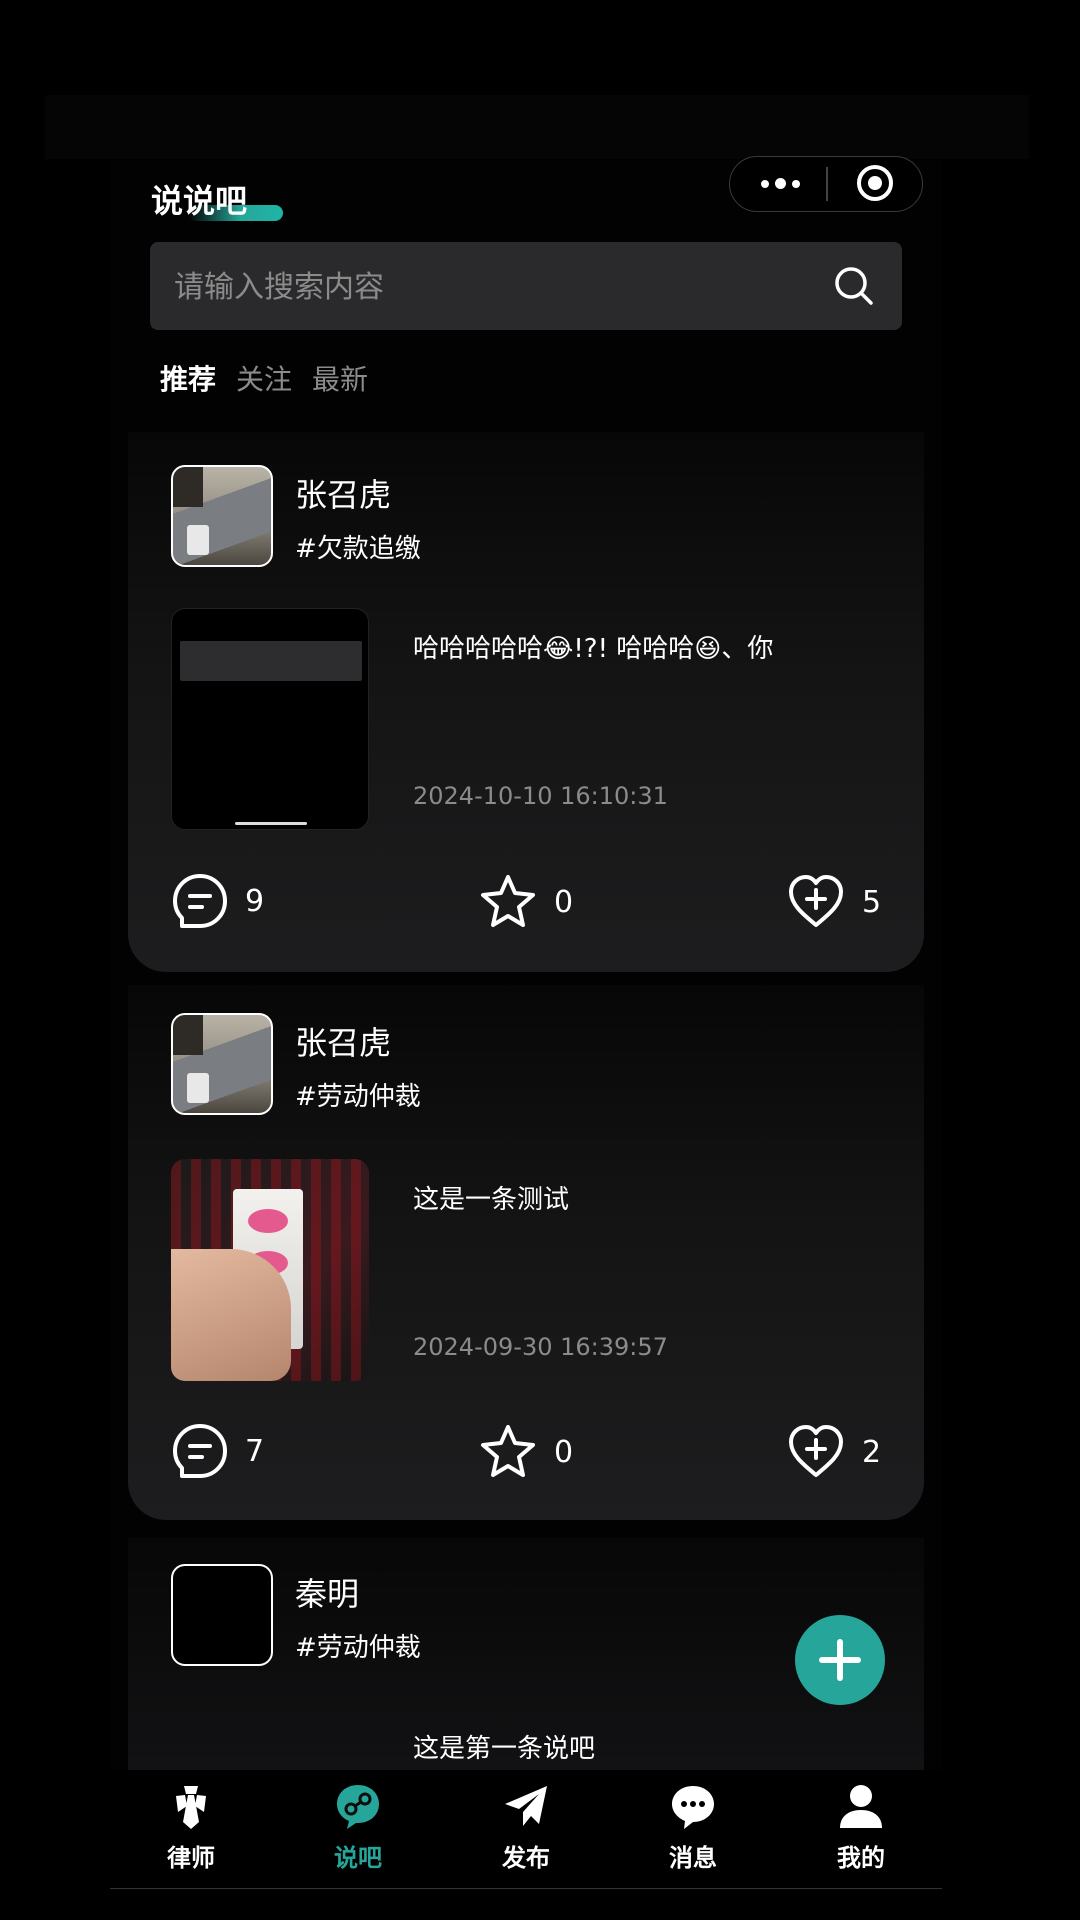 Image resolution: width=1080 pixels, height=1920 pixels. Describe the element at coordinates (872, 902) in the screenshot. I see `like-count: 5` at that location.